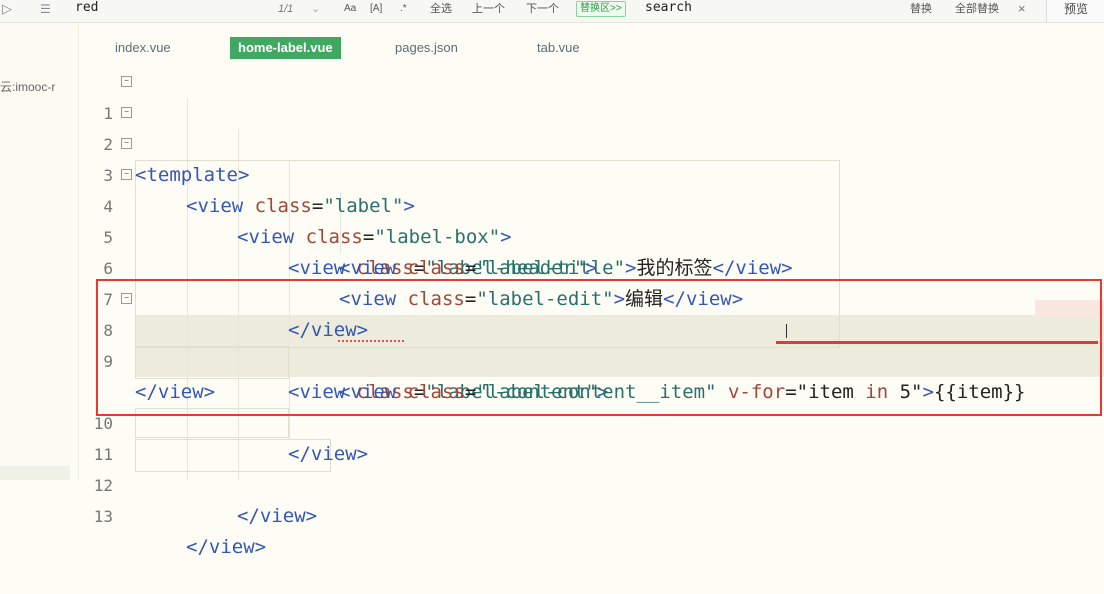 The width and height of the screenshot is (1104, 594). What do you see at coordinates (921, 11) in the screenshot?
I see `replace-button: 替换` at bounding box center [921, 11].